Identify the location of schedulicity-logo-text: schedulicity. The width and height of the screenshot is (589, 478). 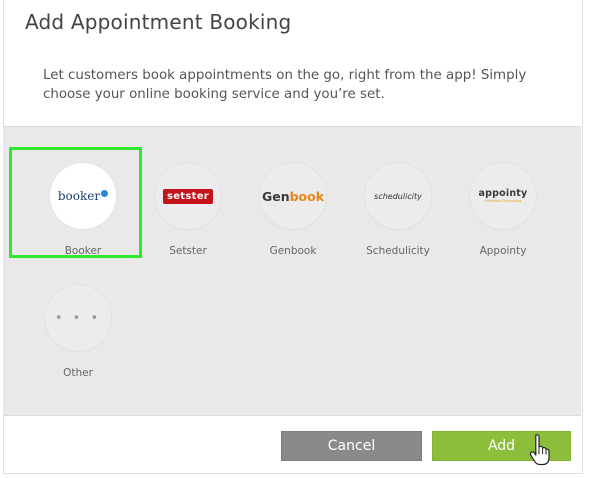
(398, 196).